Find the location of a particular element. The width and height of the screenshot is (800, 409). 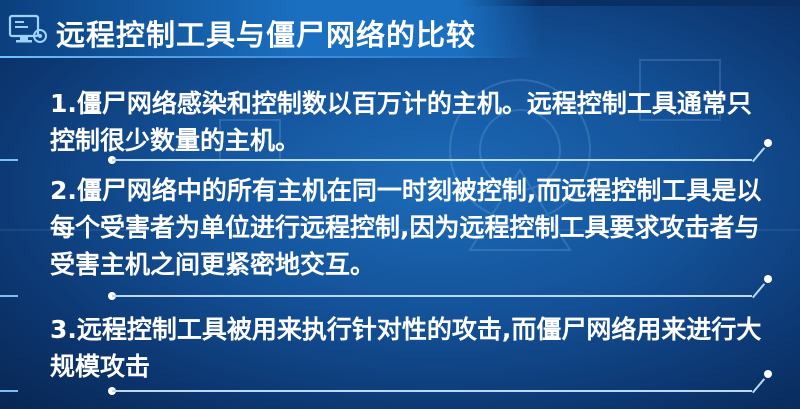

point-1: 1.僵尸网络感染和控制数以百万计的主机。远程控制工具通常只控制很少数量的主机。 is located at coordinates (401, 122).